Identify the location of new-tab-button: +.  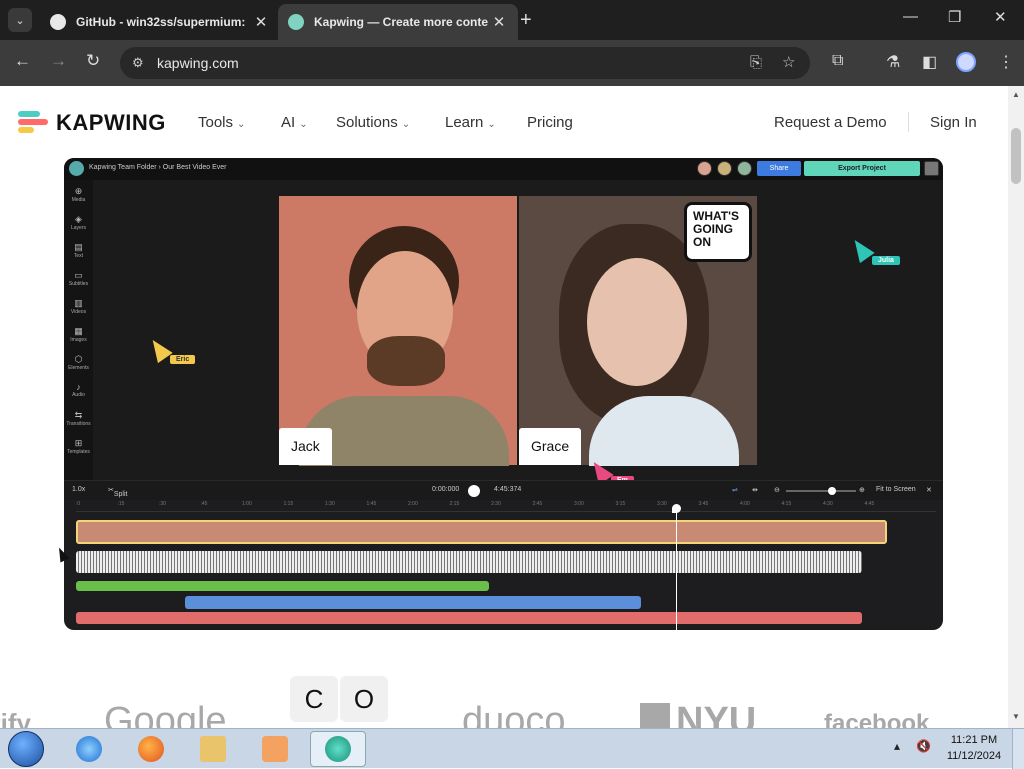
(526, 20).